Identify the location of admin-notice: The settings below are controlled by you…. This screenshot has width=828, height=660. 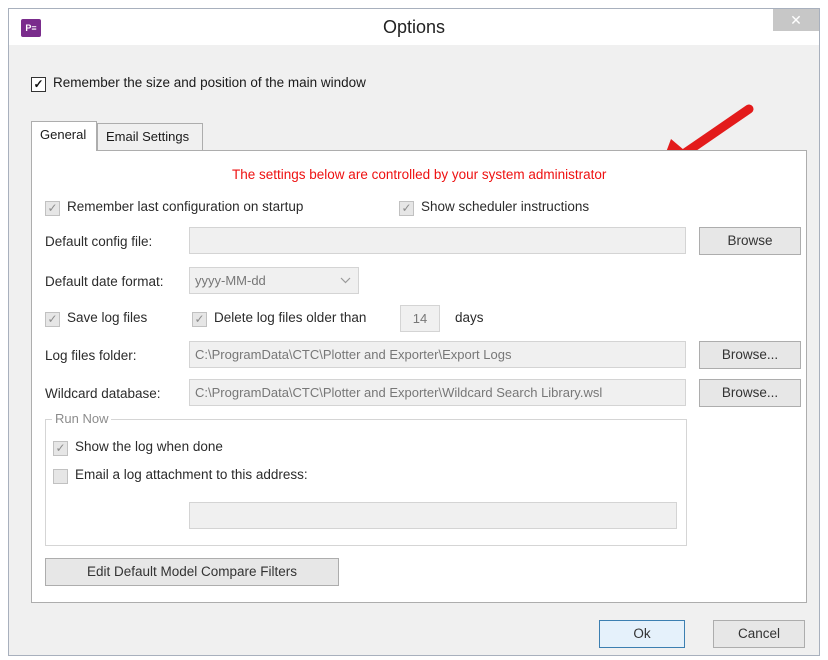
(419, 174).